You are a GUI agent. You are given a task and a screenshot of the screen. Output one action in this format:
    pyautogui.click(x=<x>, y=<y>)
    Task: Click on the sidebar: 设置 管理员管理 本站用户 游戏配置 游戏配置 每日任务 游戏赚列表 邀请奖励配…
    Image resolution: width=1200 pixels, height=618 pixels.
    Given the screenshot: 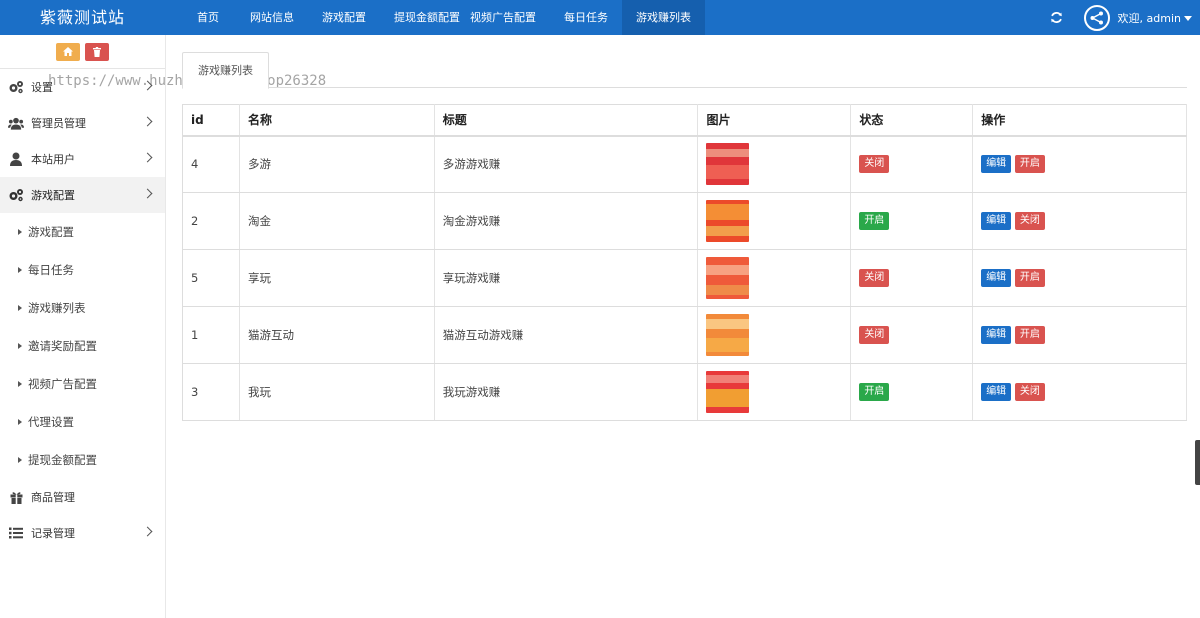 What is the action you would take?
    pyautogui.click(x=83, y=326)
    